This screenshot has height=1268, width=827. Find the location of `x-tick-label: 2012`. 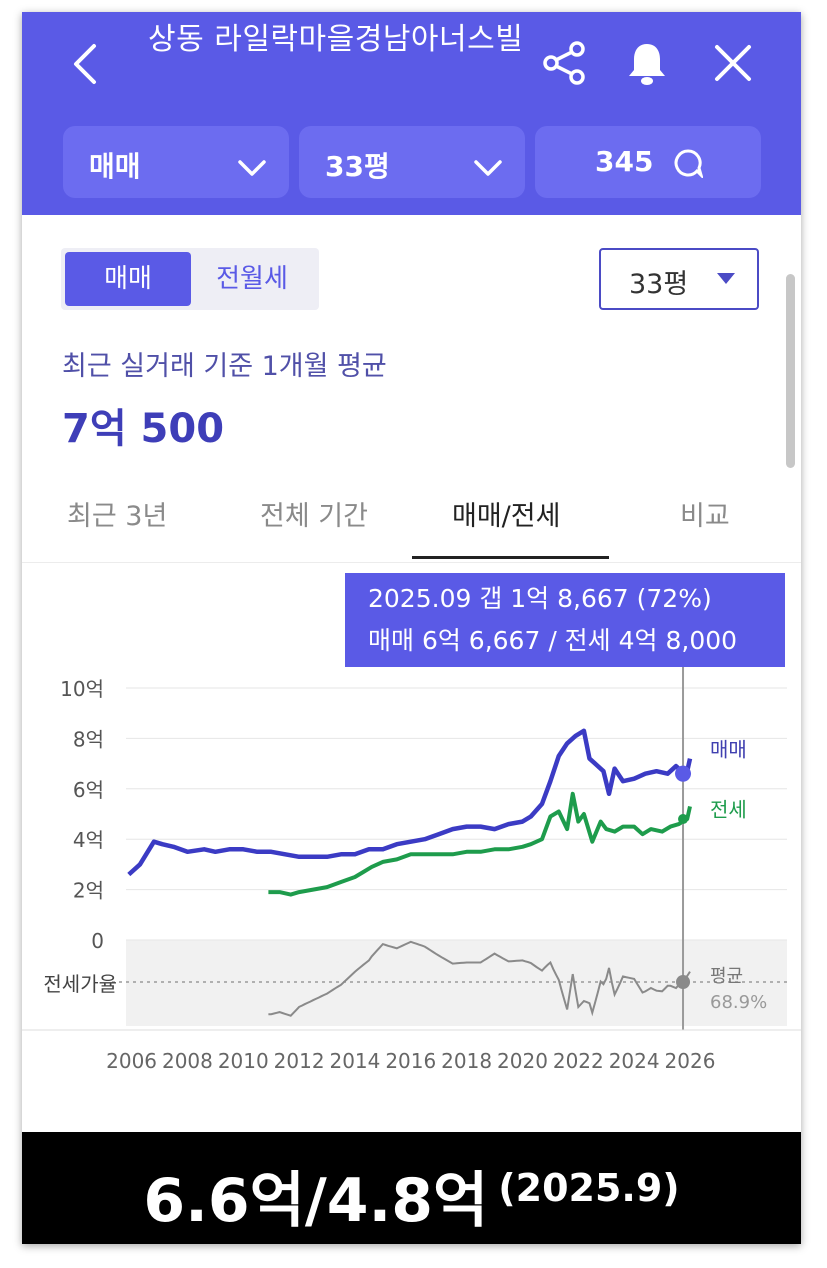

x-tick-label: 2012 is located at coordinates (299, 1061).